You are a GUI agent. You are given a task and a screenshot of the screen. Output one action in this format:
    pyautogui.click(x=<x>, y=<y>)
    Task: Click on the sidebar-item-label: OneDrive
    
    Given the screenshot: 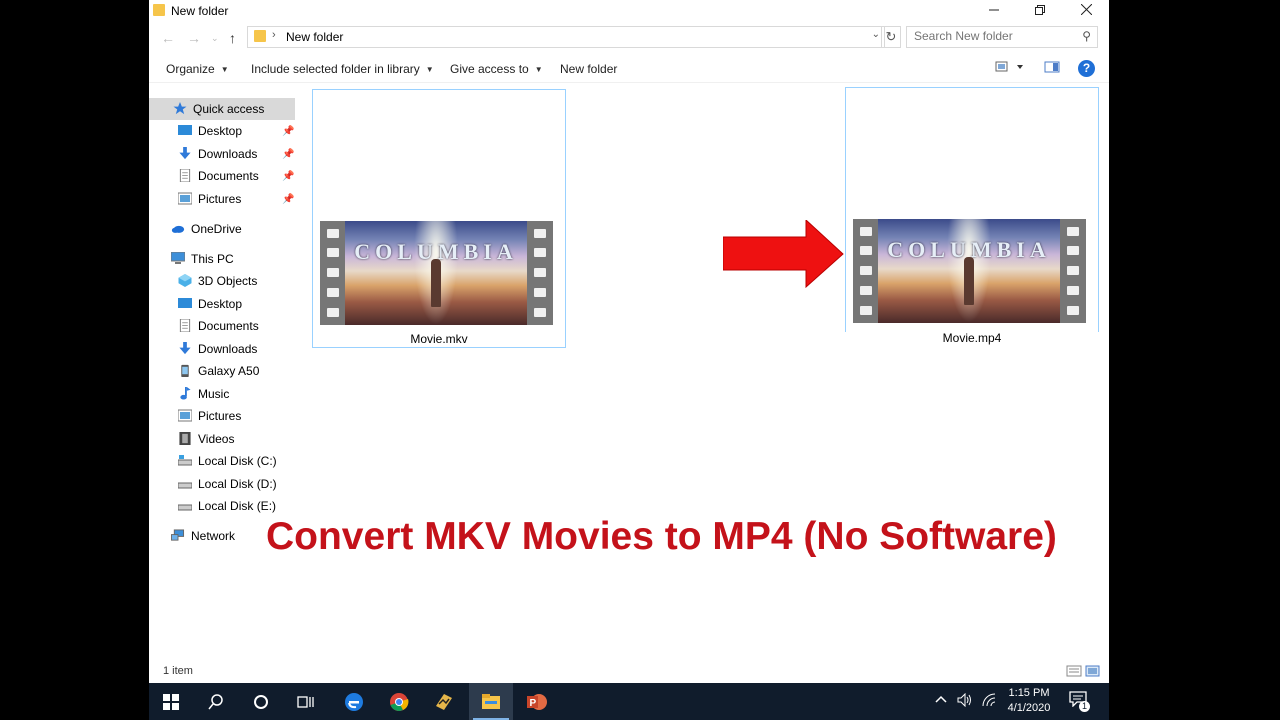 What is the action you would take?
    pyautogui.click(x=216, y=229)
    